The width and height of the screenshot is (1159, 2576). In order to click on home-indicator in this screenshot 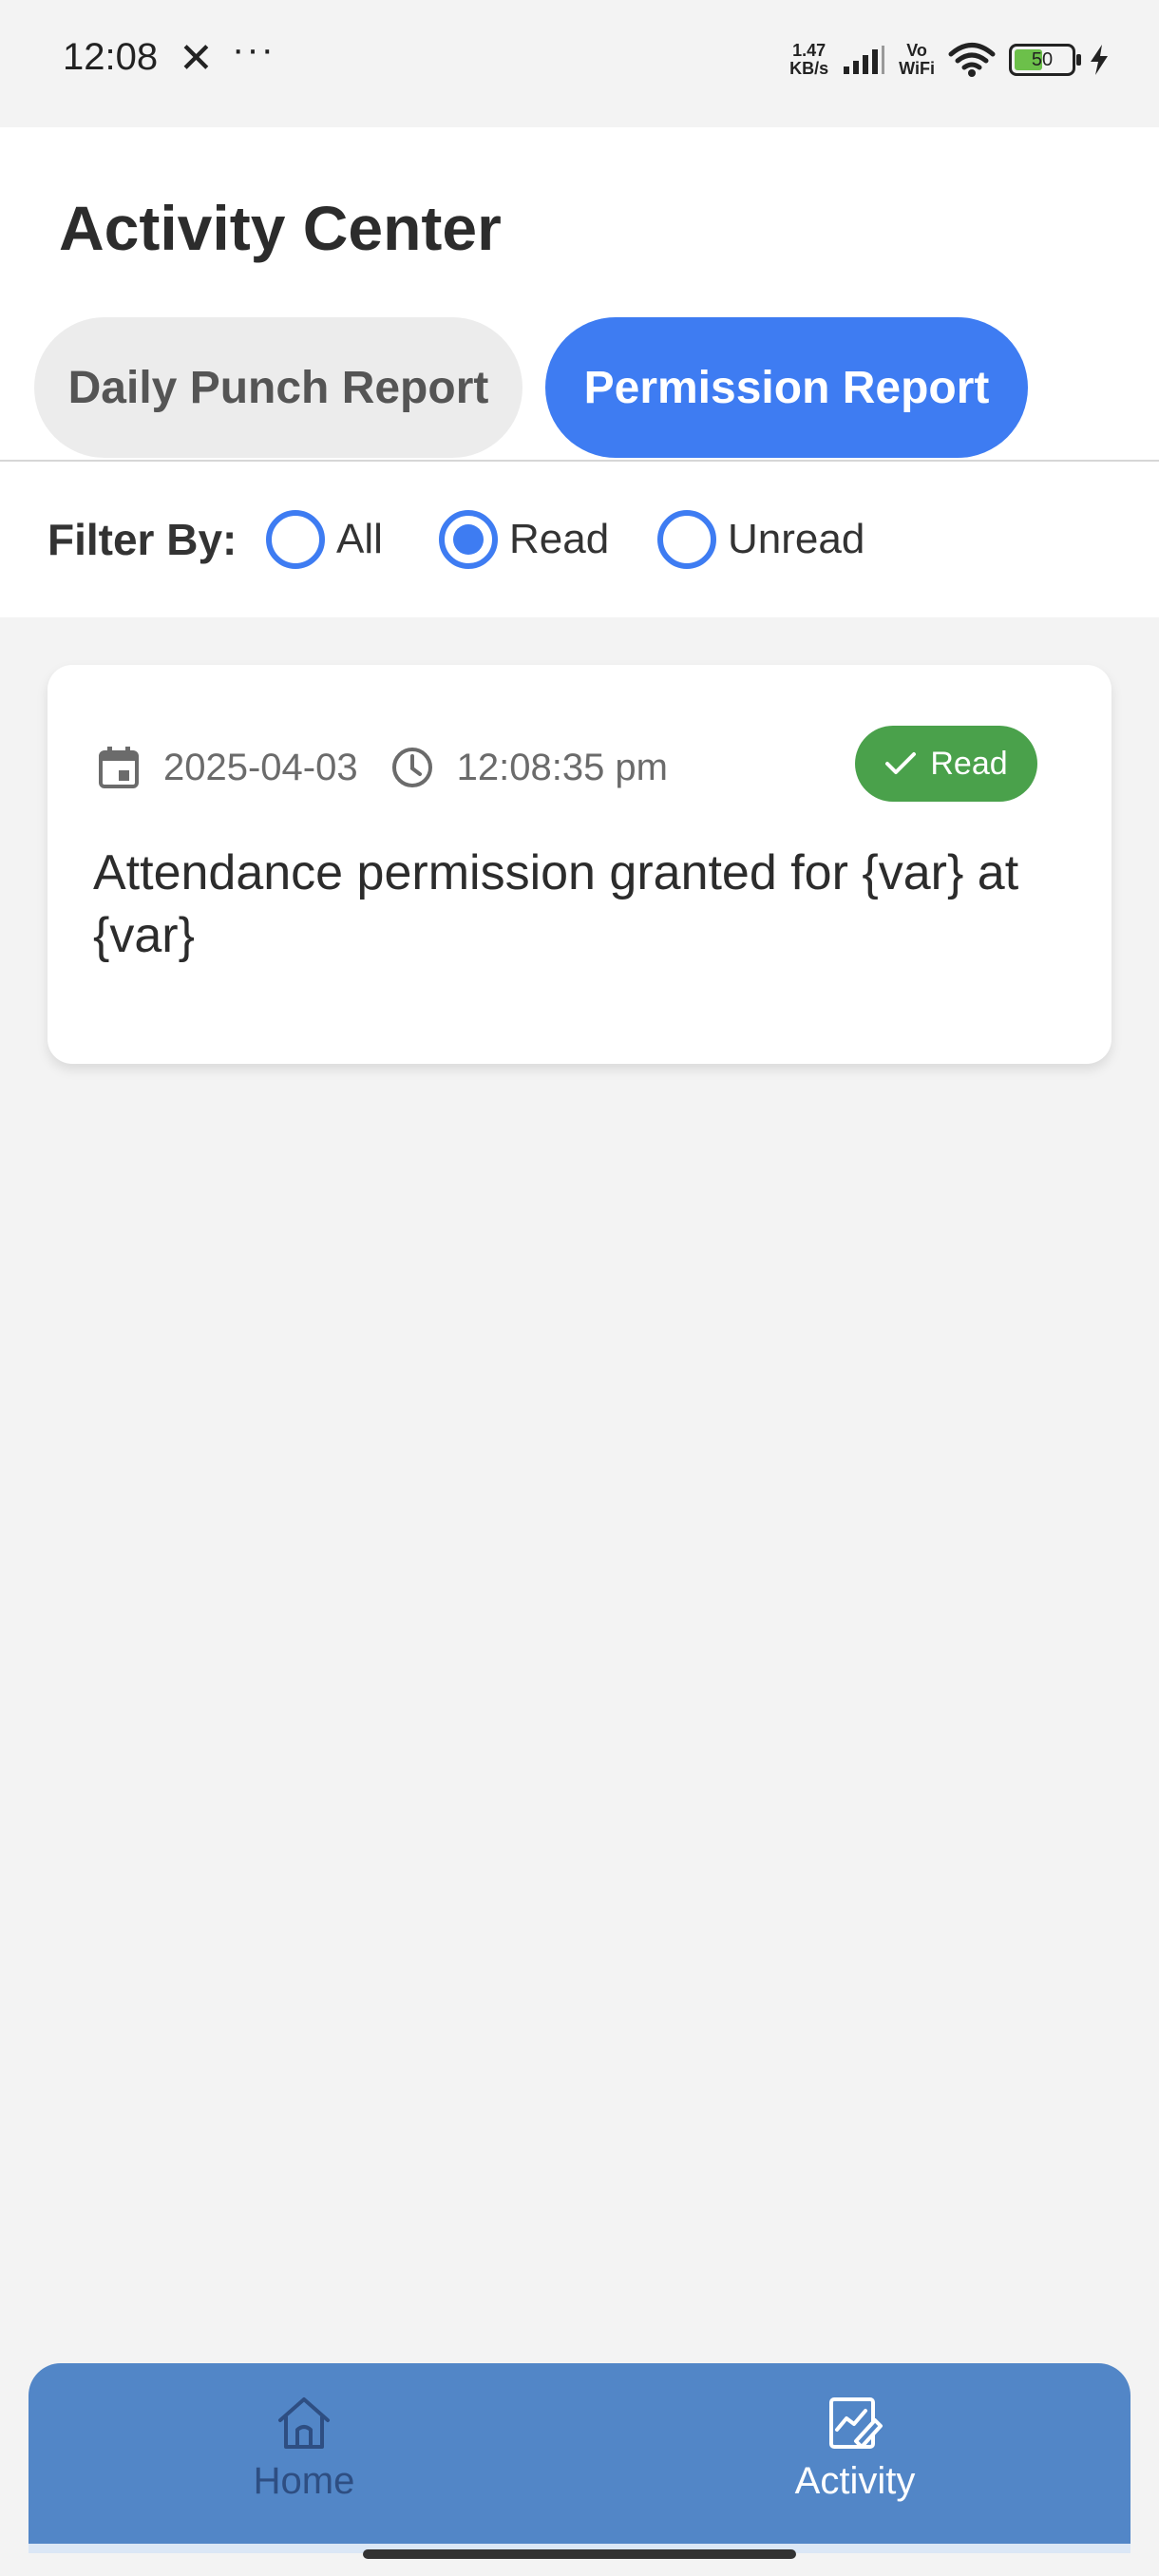, I will do `click(579, 2554)`.